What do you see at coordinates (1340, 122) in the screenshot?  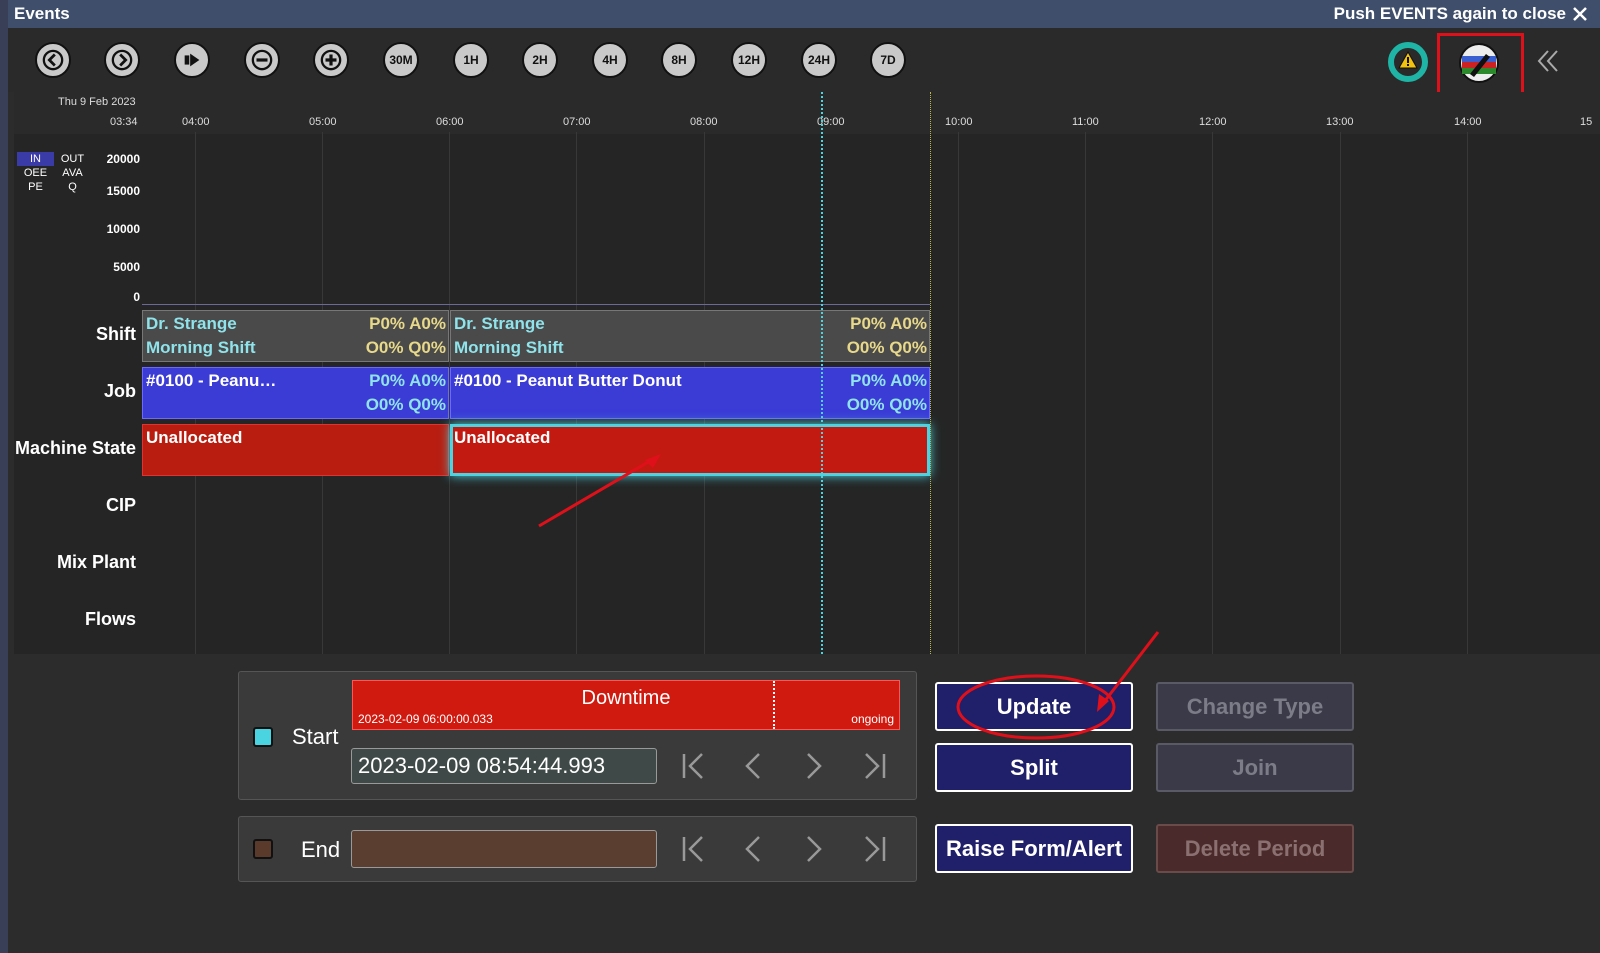 I see `time-tick: 13:00` at bounding box center [1340, 122].